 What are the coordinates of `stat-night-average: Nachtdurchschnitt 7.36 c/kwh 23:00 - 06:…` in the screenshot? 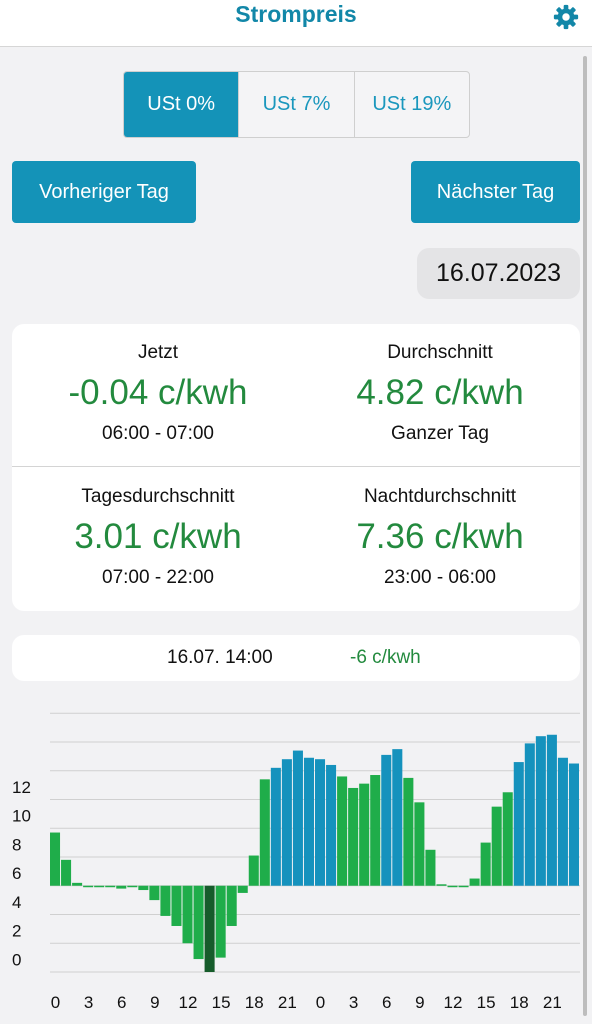 It's located at (440, 537).